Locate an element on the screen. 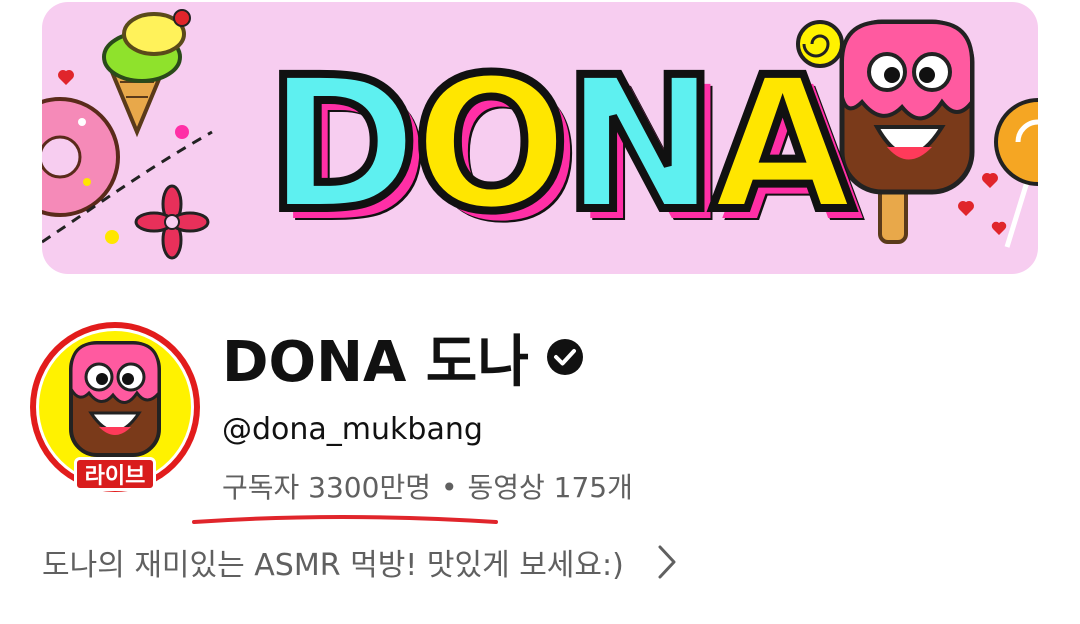 Image resolution: width=1080 pixels, height=624 pixels. ice-cream-icon is located at coordinates (146, 73).